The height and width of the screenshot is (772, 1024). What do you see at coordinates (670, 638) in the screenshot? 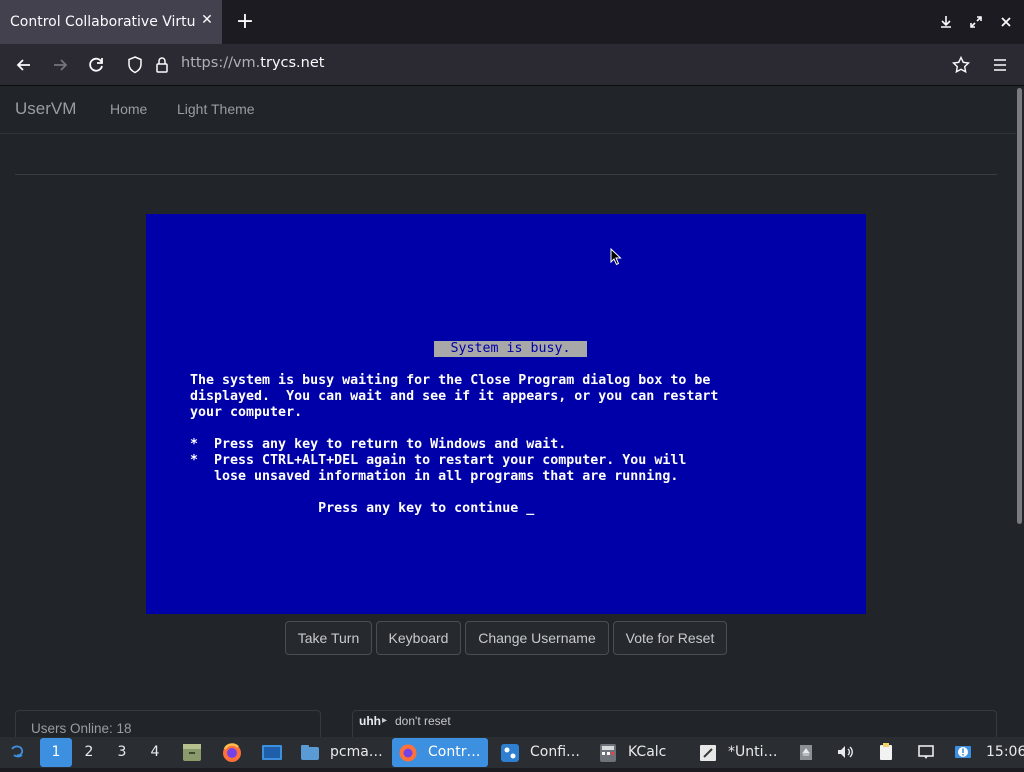
I see `vote-reset-button: Vote for Reset` at bounding box center [670, 638].